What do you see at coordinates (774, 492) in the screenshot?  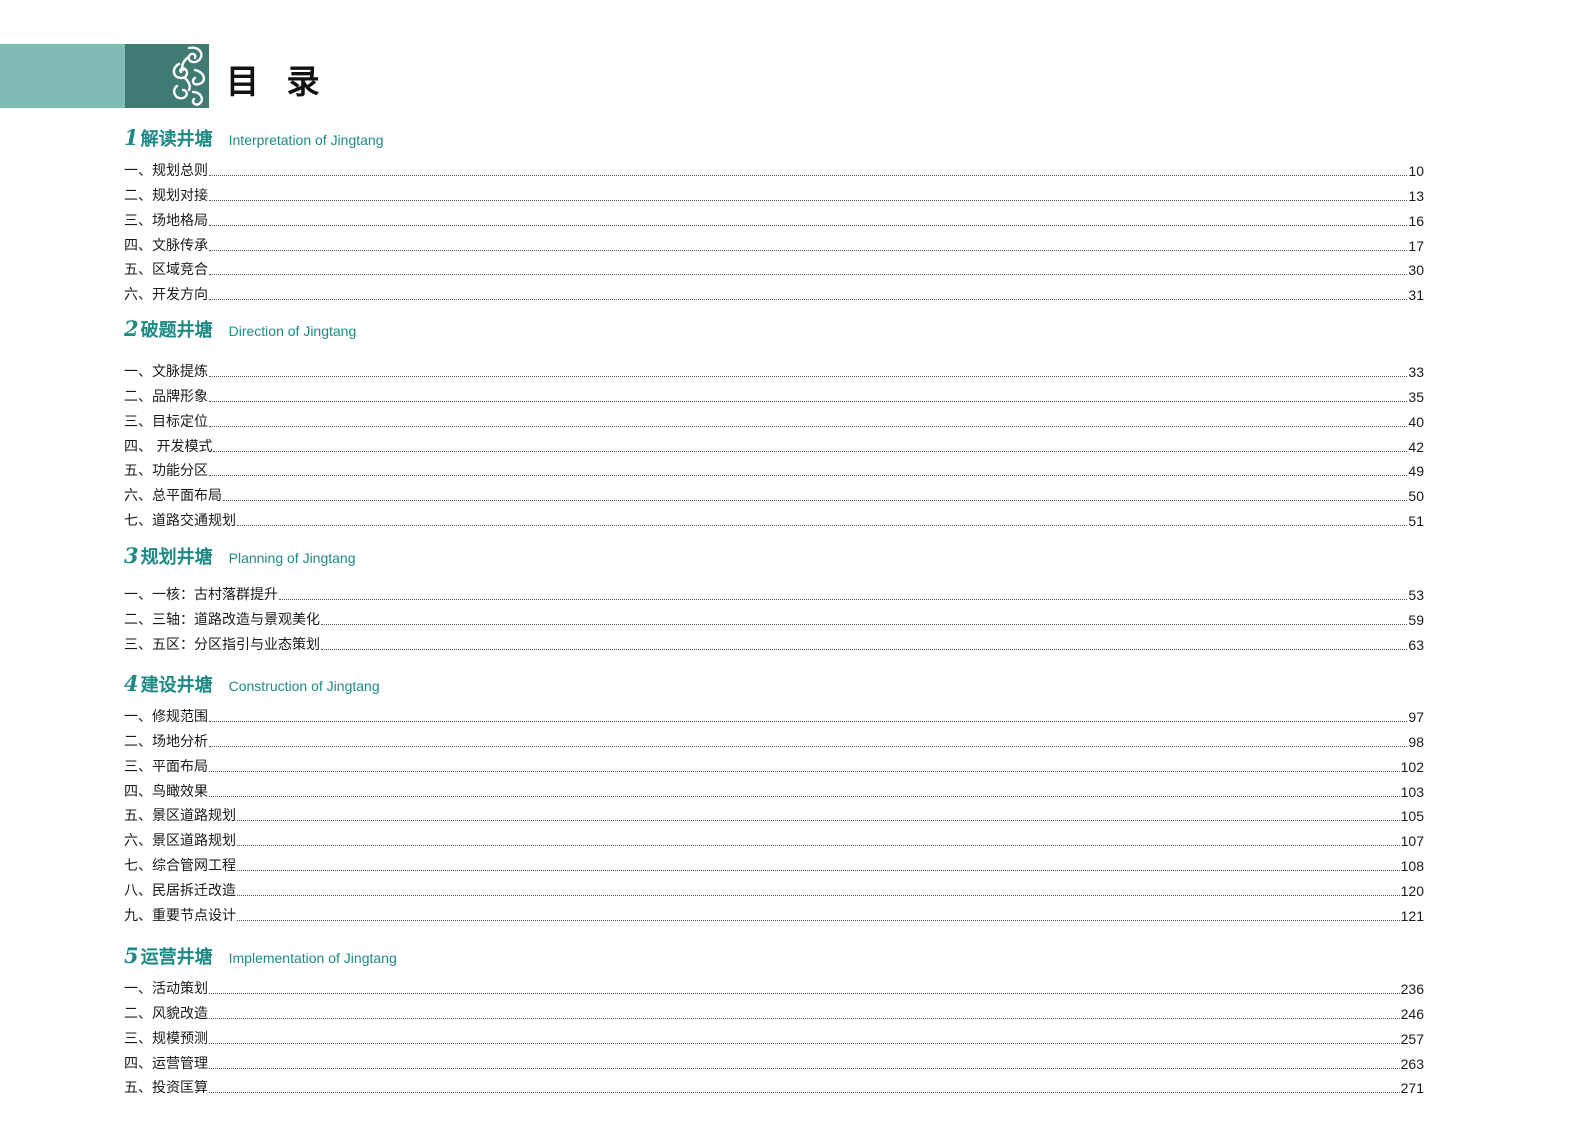 I see `toc-entry: 六、总平面布局 50` at bounding box center [774, 492].